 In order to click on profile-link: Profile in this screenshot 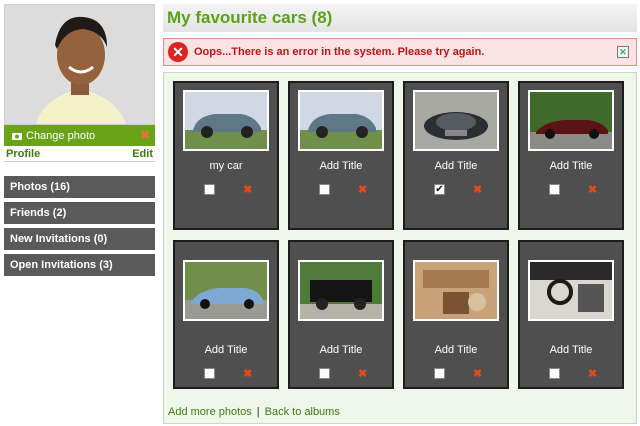, I will do `click(23, 154)`.